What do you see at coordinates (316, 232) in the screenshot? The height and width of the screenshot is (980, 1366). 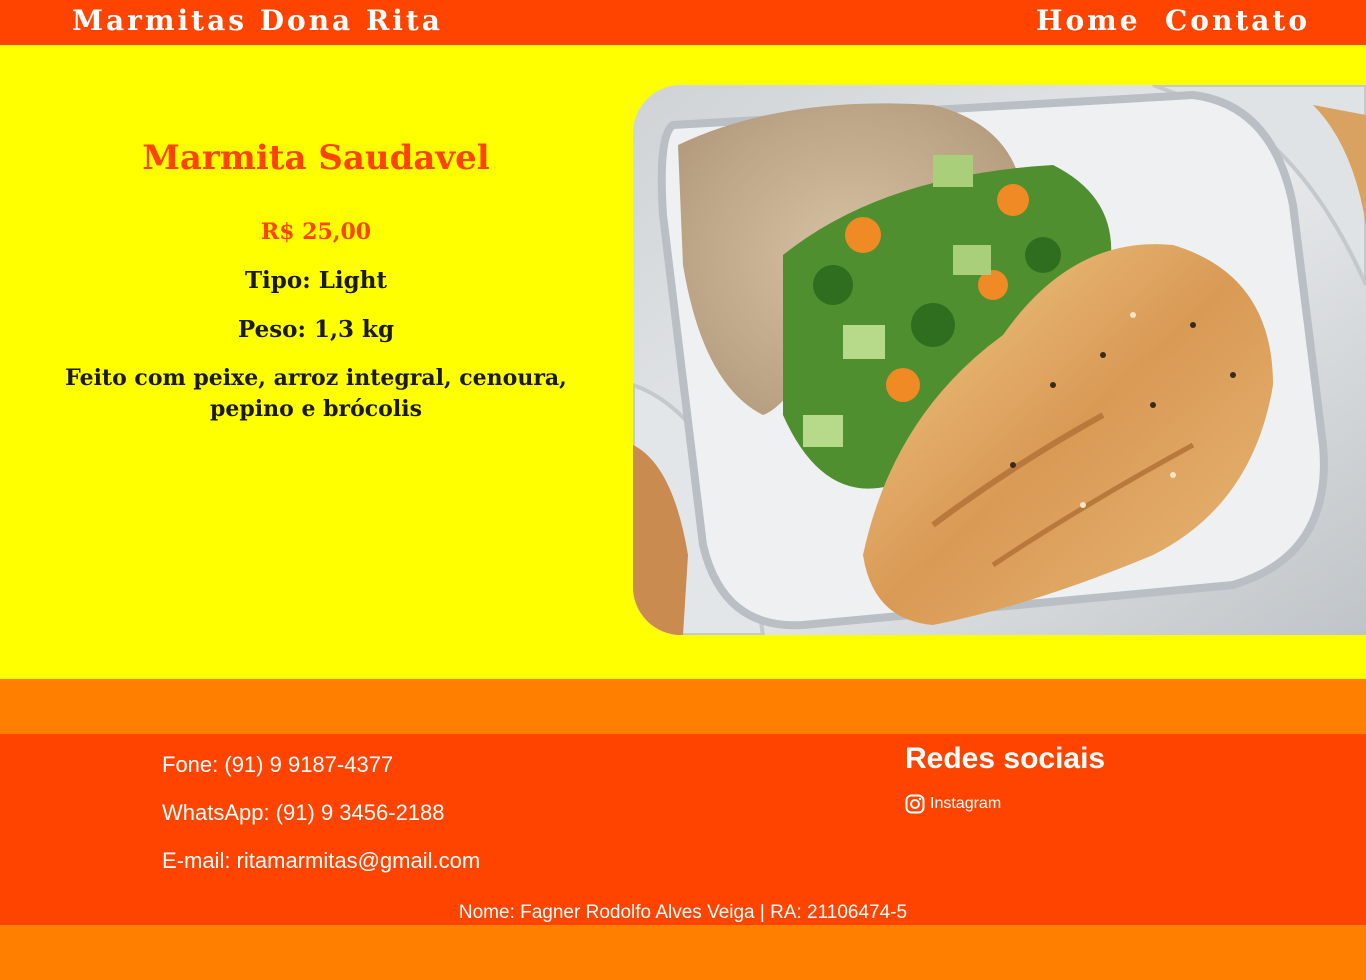 I see `product-price: R$ 25,00` at bounding box center [316, 232].